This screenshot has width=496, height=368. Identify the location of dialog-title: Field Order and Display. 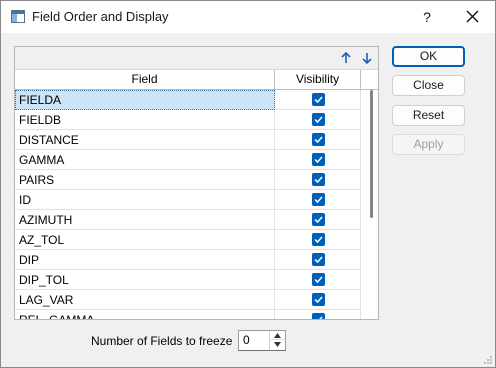
(100, 16).